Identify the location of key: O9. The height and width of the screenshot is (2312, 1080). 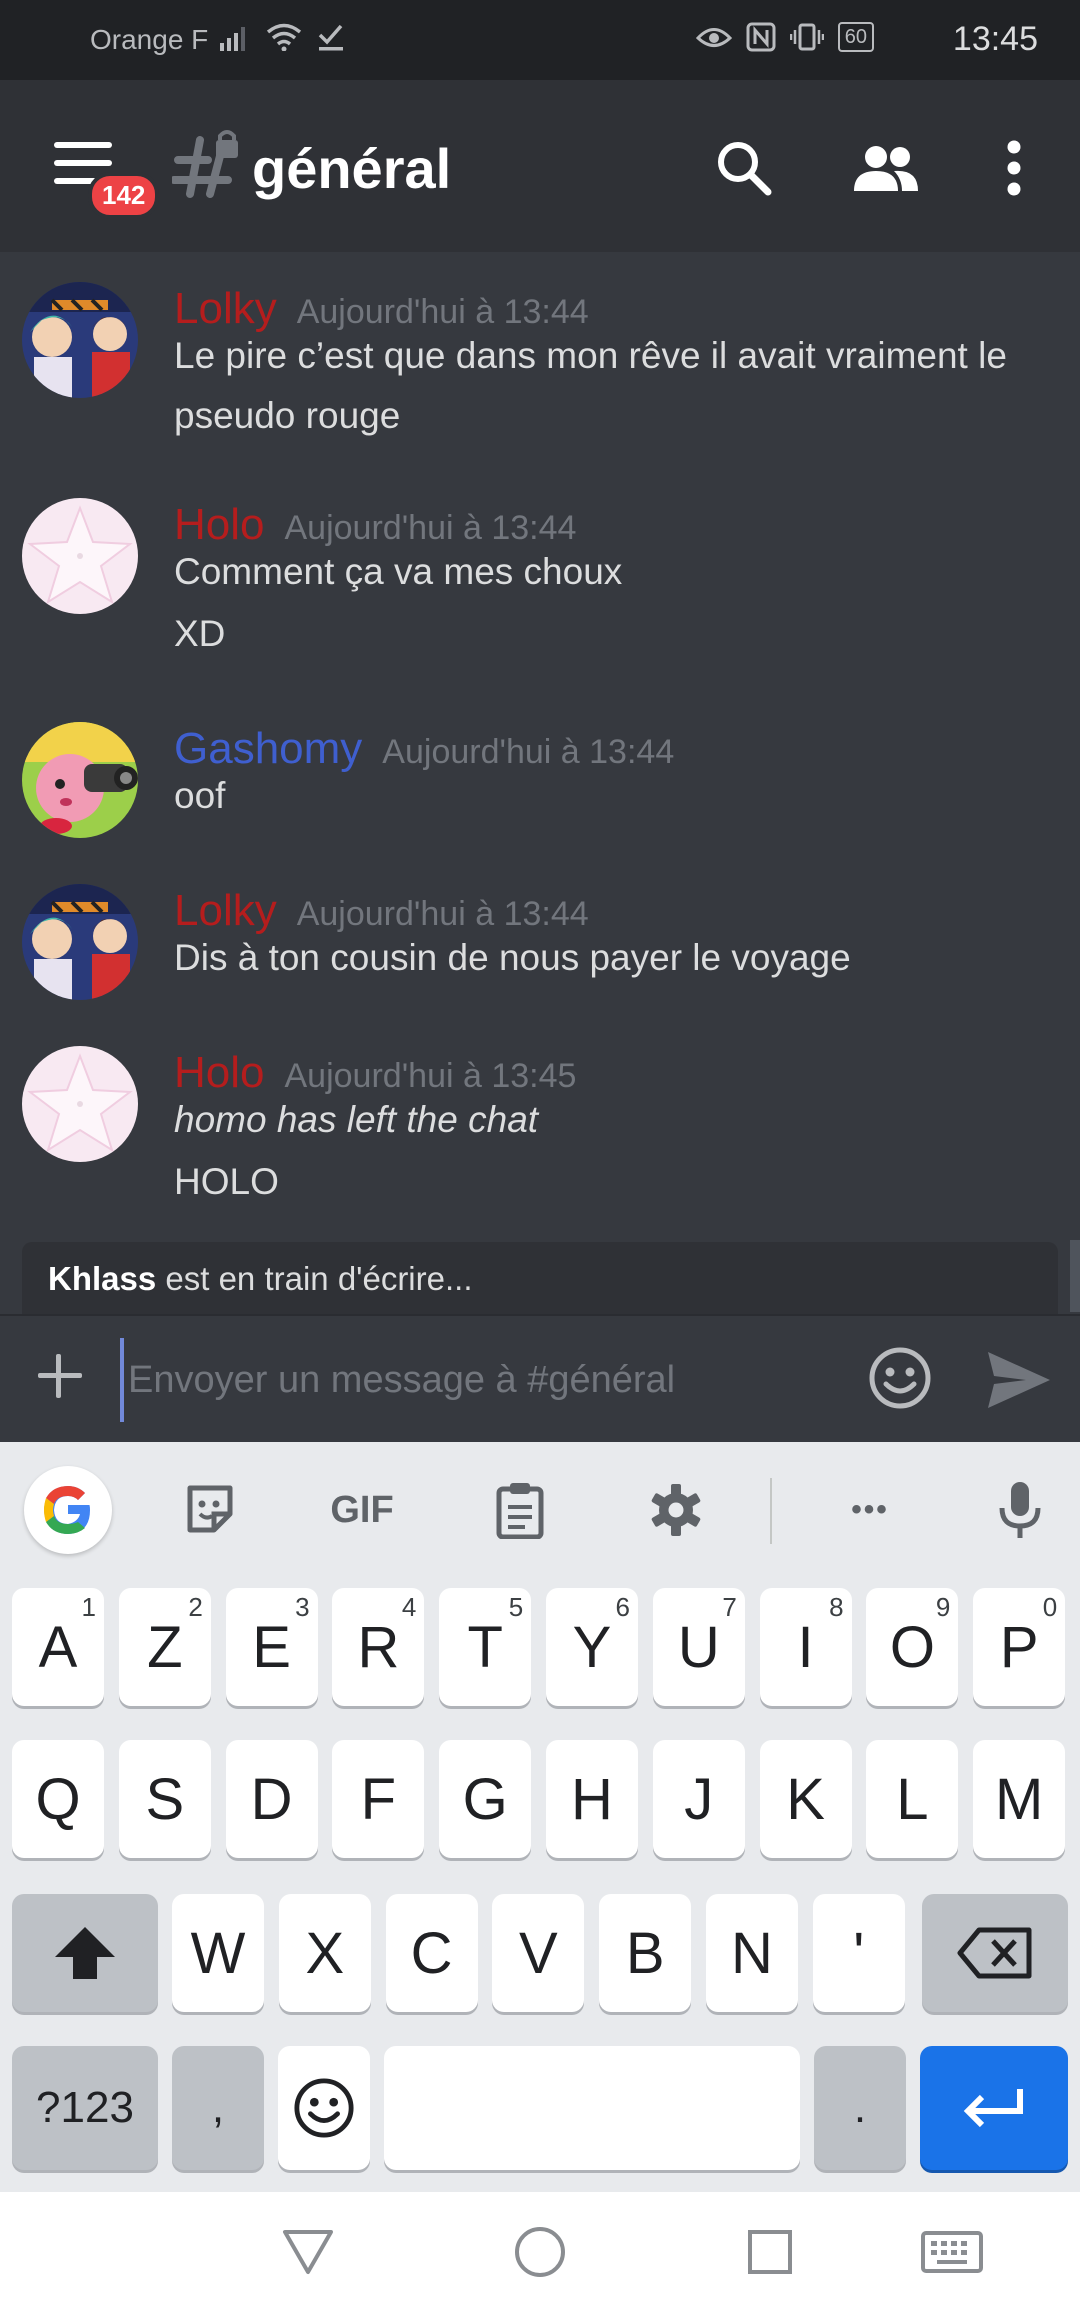
(912, 1647).